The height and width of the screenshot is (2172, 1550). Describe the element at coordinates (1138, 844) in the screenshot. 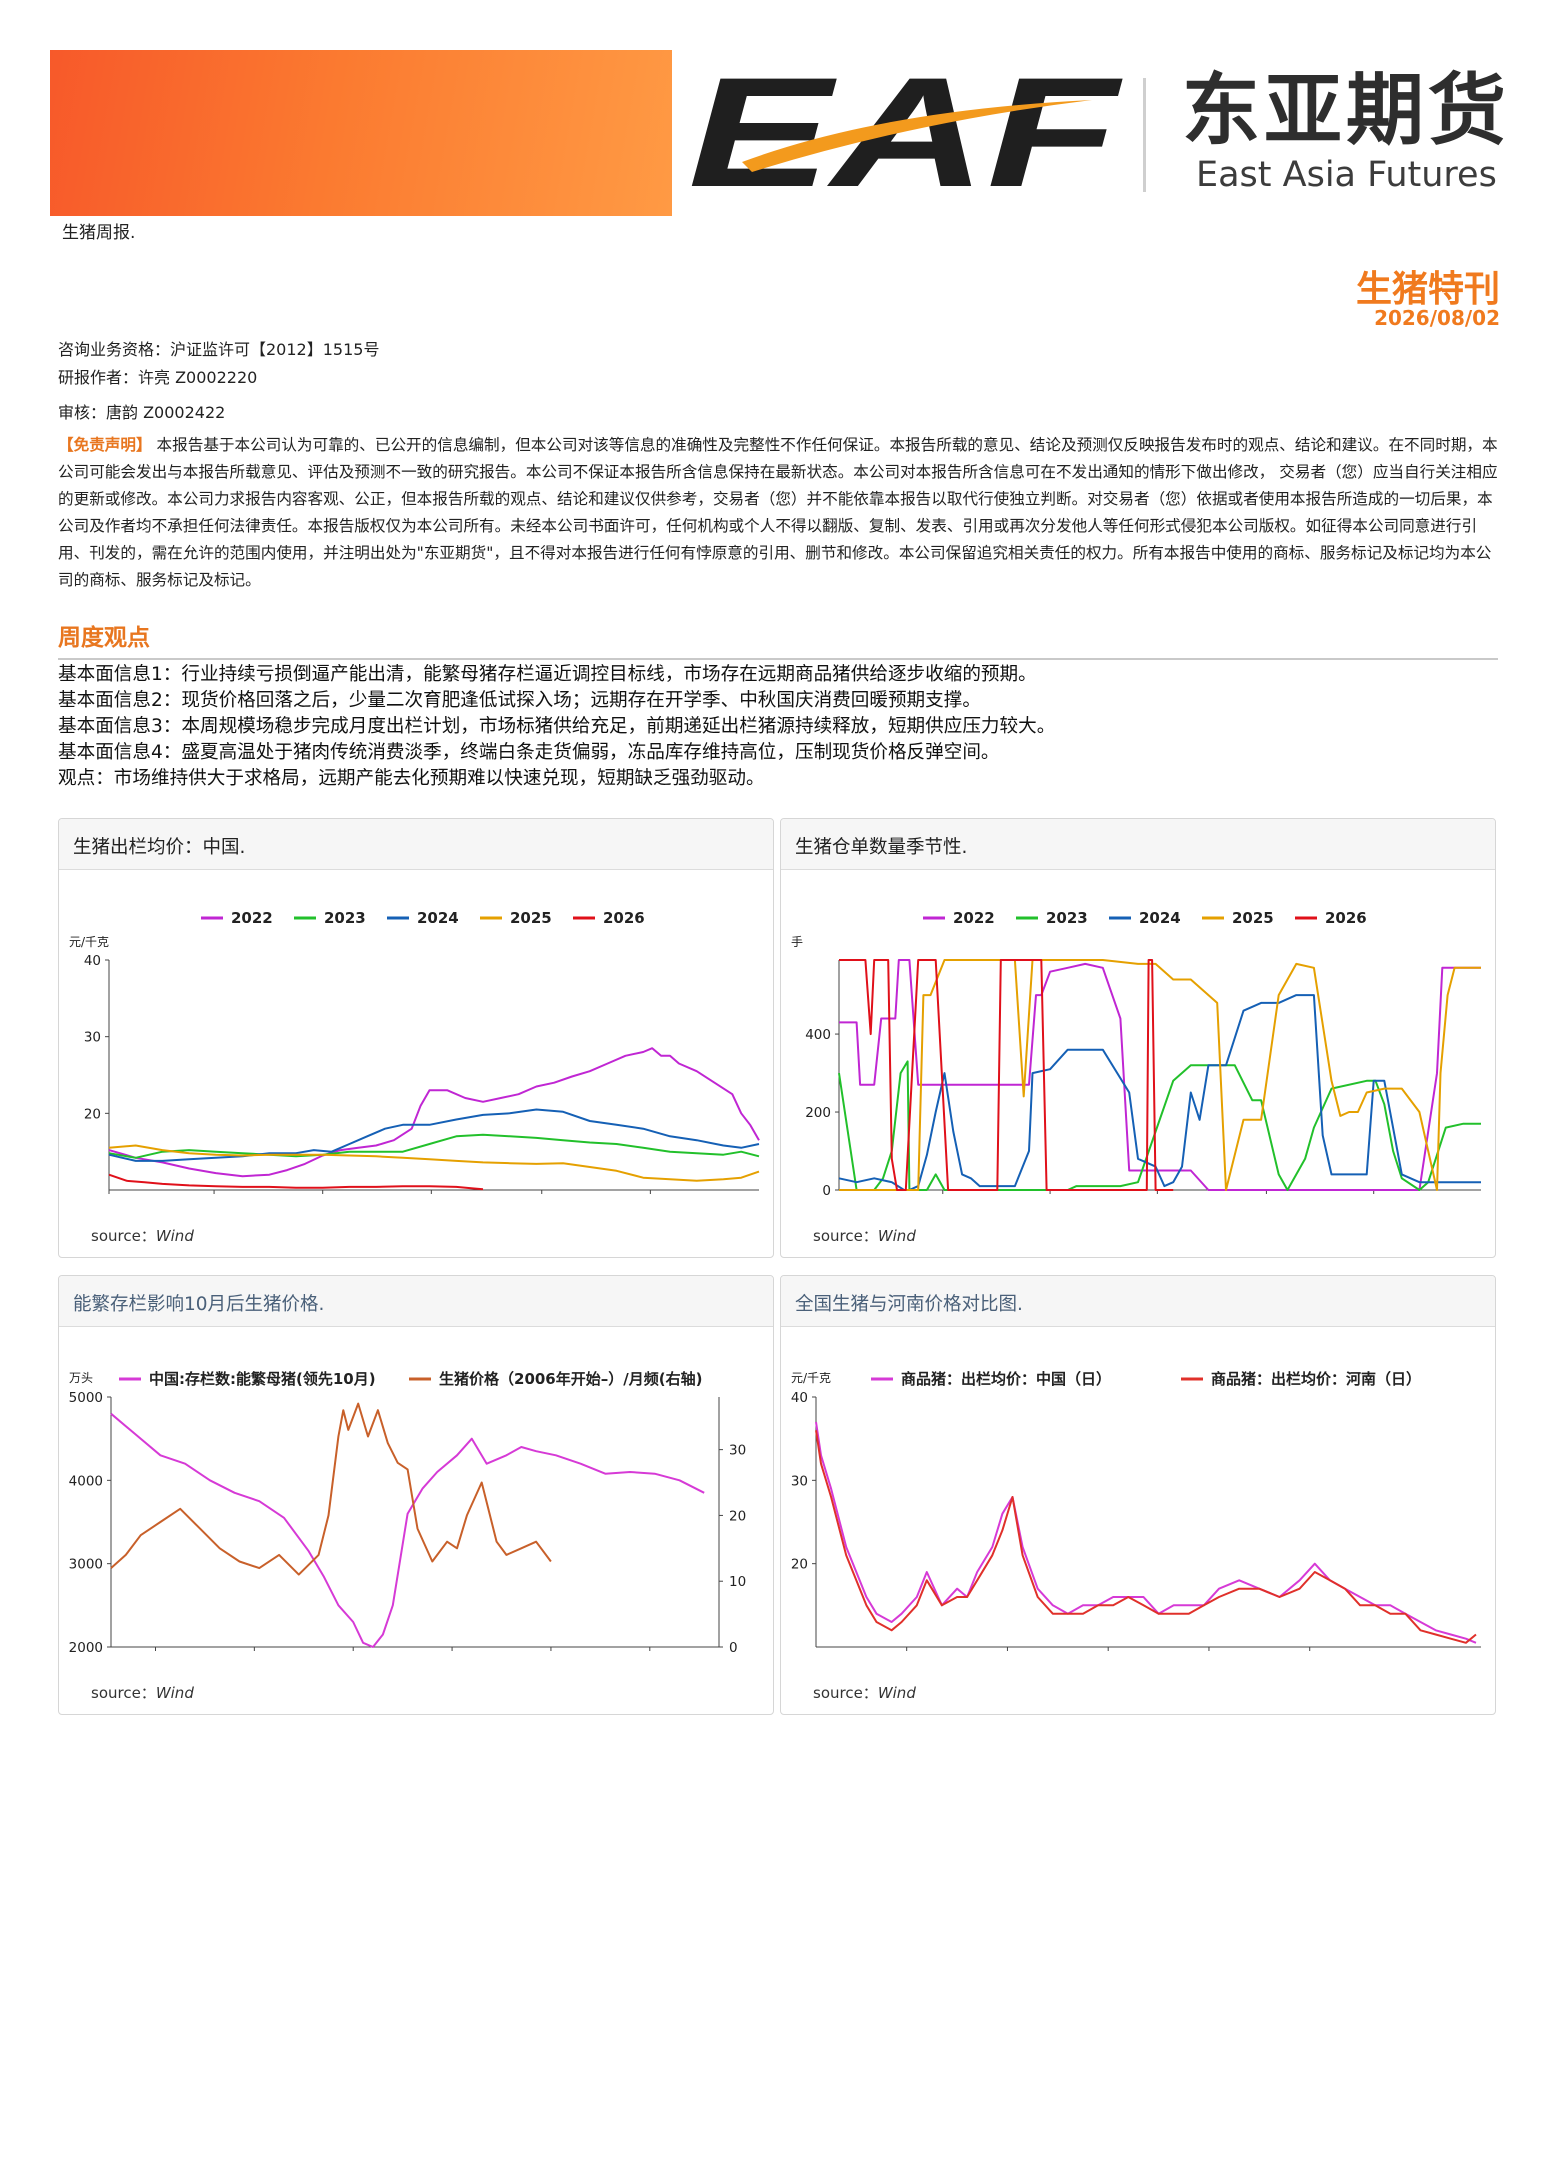

I see `panel-header: 生猪仓单数量季节性.` at that location.